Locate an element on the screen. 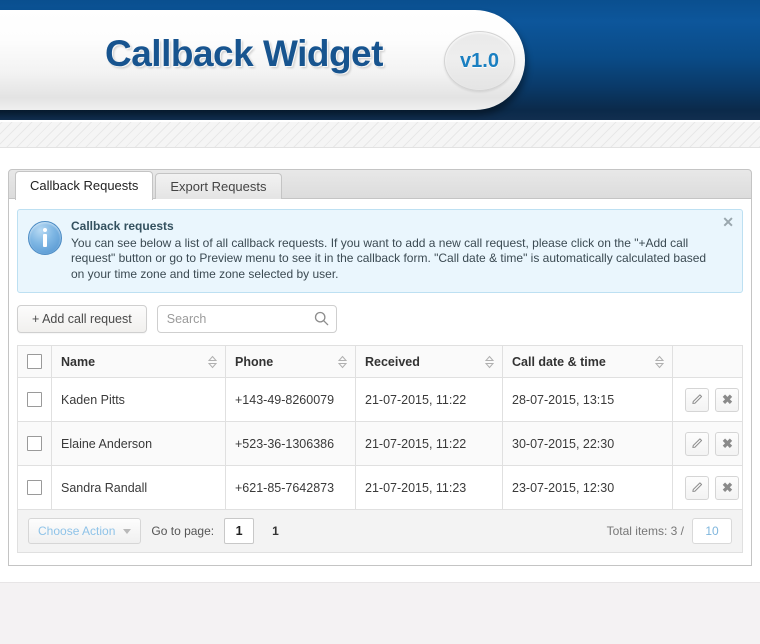 This screenshot has width=760, height=644. choose-action-label: Choose Action is located at coordinates (77, 531).